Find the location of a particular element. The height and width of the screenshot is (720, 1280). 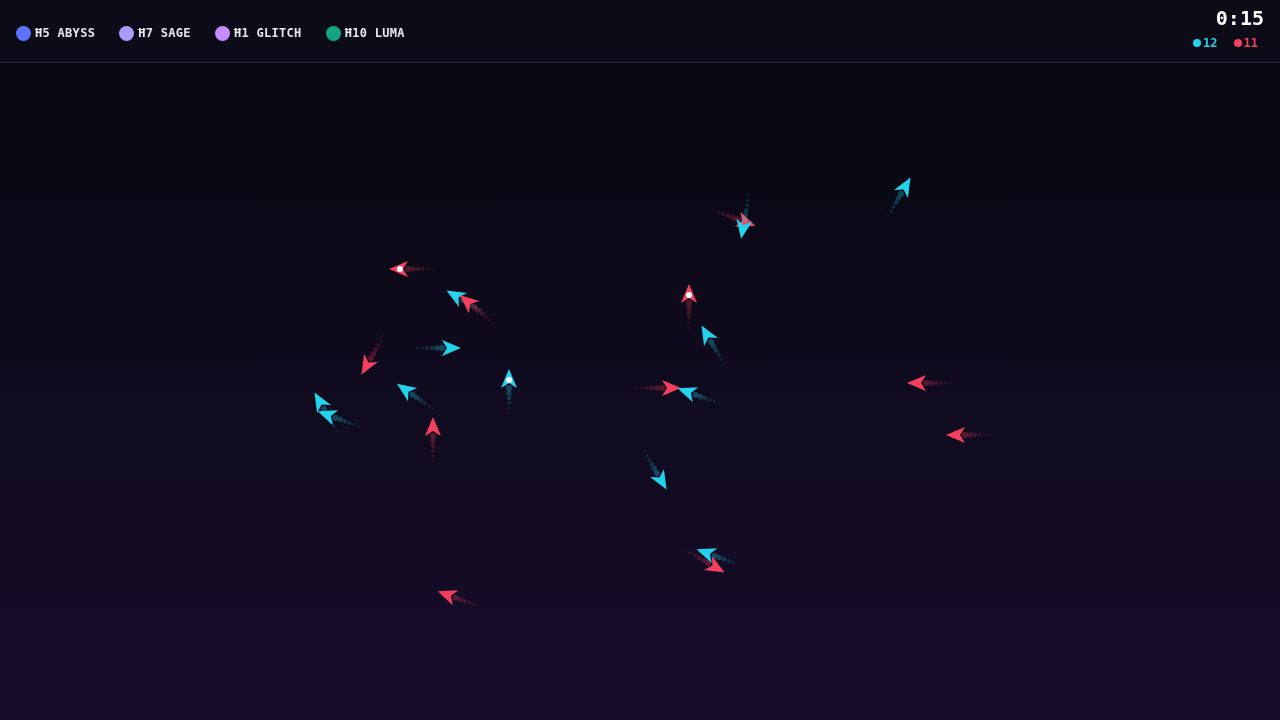

player-name: Ħ5 ABYSS is located at coordinates (65, 33).